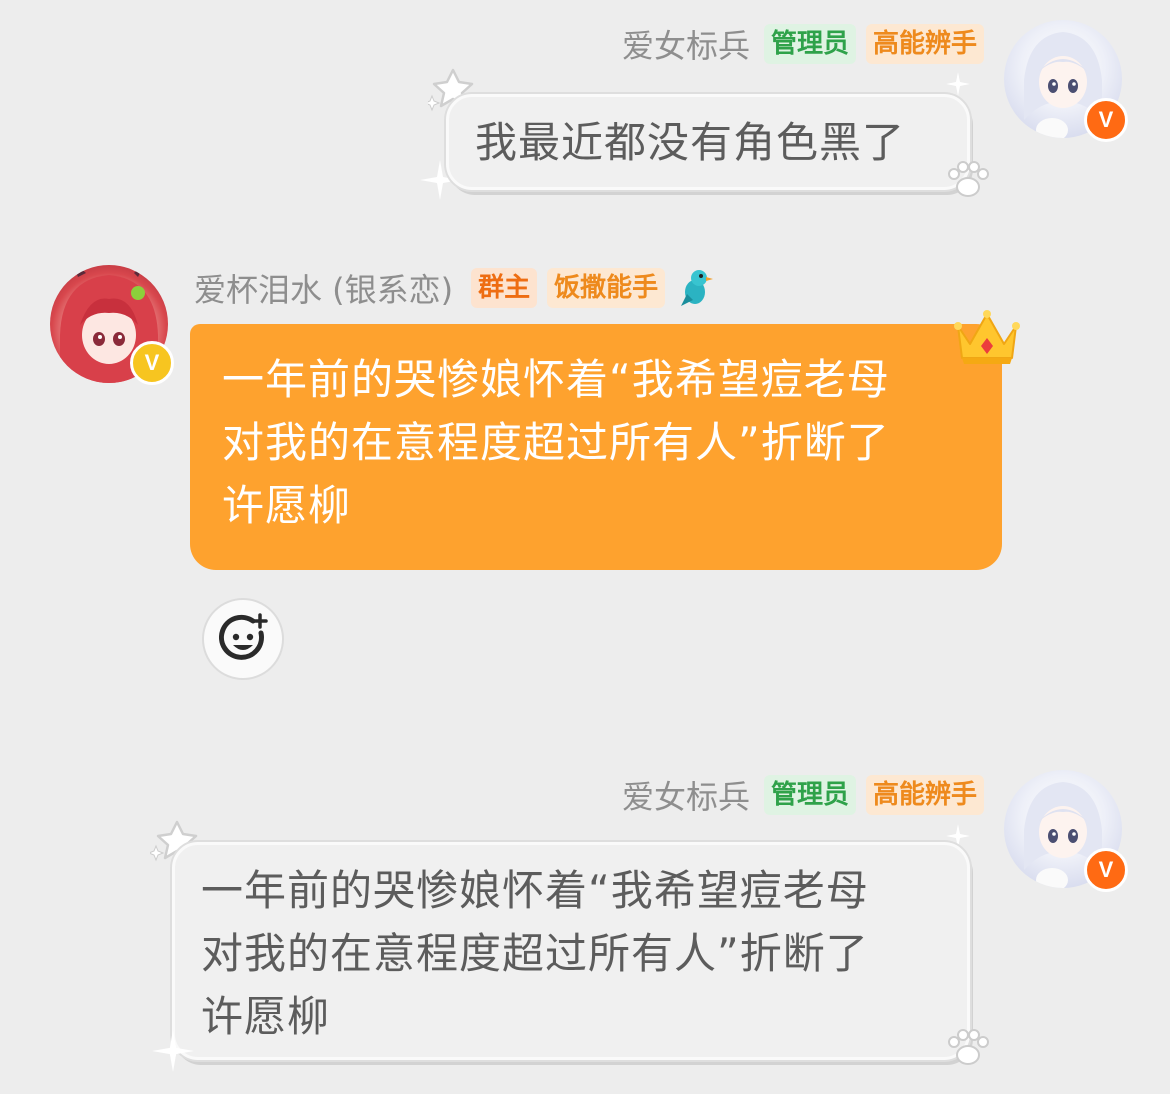  Describe the element at coordinates (323, 288) in the screenshot. I see `username: 爱杯泪水 (银系恋)` at that location.